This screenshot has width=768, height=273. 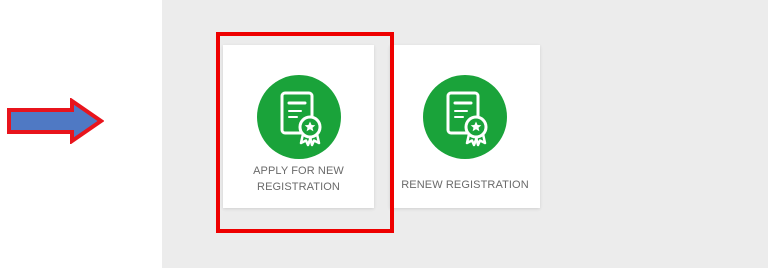 What do you see at coordinates (298, 187) in the screenshot?
I see `apply-label-line2: REGISTRATION` at bounding box center [298, 187].